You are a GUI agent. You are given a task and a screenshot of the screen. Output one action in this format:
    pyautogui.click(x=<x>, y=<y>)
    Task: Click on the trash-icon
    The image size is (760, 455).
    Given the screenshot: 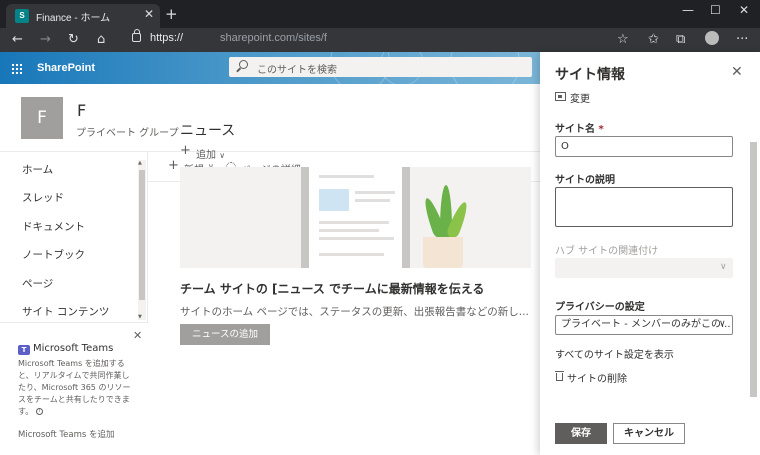 What is the action you would take?
    pyautogui.click(x=559, y=376)
    